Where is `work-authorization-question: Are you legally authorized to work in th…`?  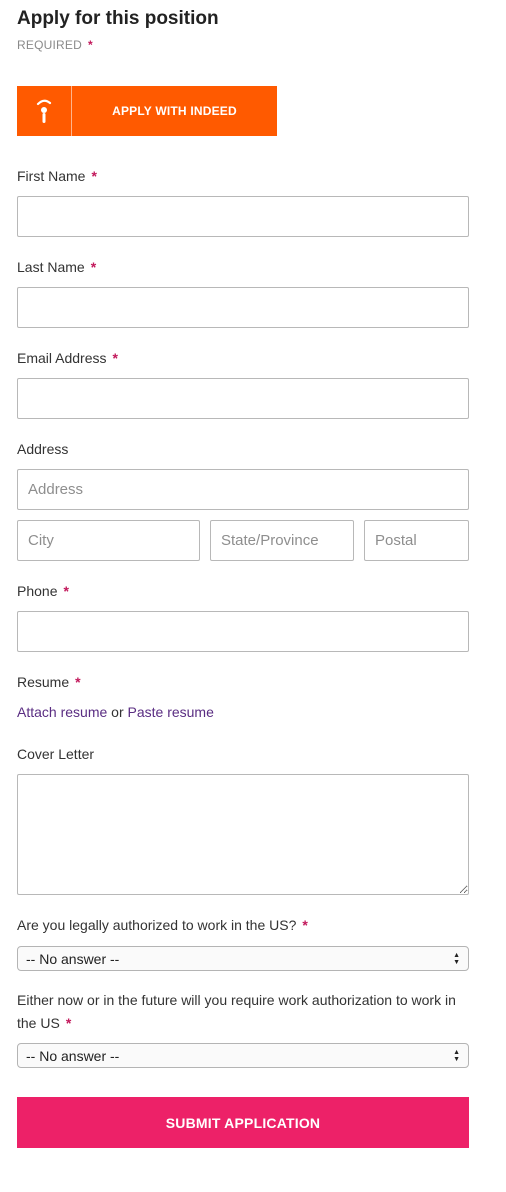
work-authorization-question: Are you legally authorized to work in th… is located at coordinates (237, 925).